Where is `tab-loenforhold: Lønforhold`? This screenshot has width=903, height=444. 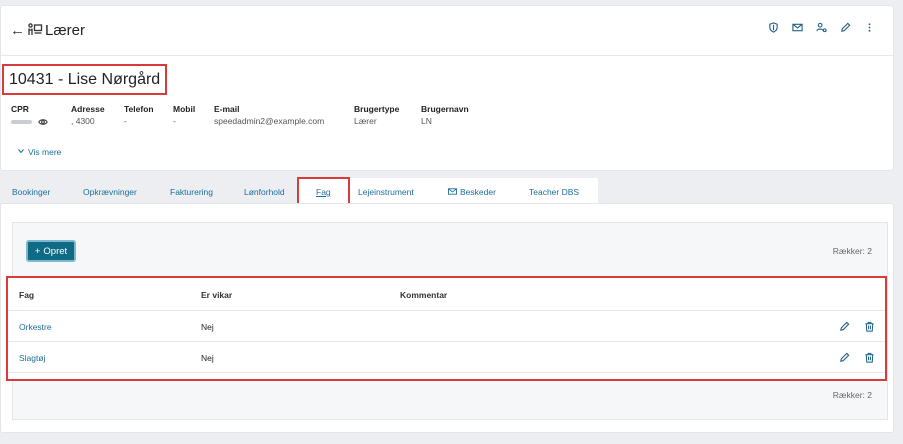
tab-loenforhold: Lønforhold is located at coordinates (264, 192).